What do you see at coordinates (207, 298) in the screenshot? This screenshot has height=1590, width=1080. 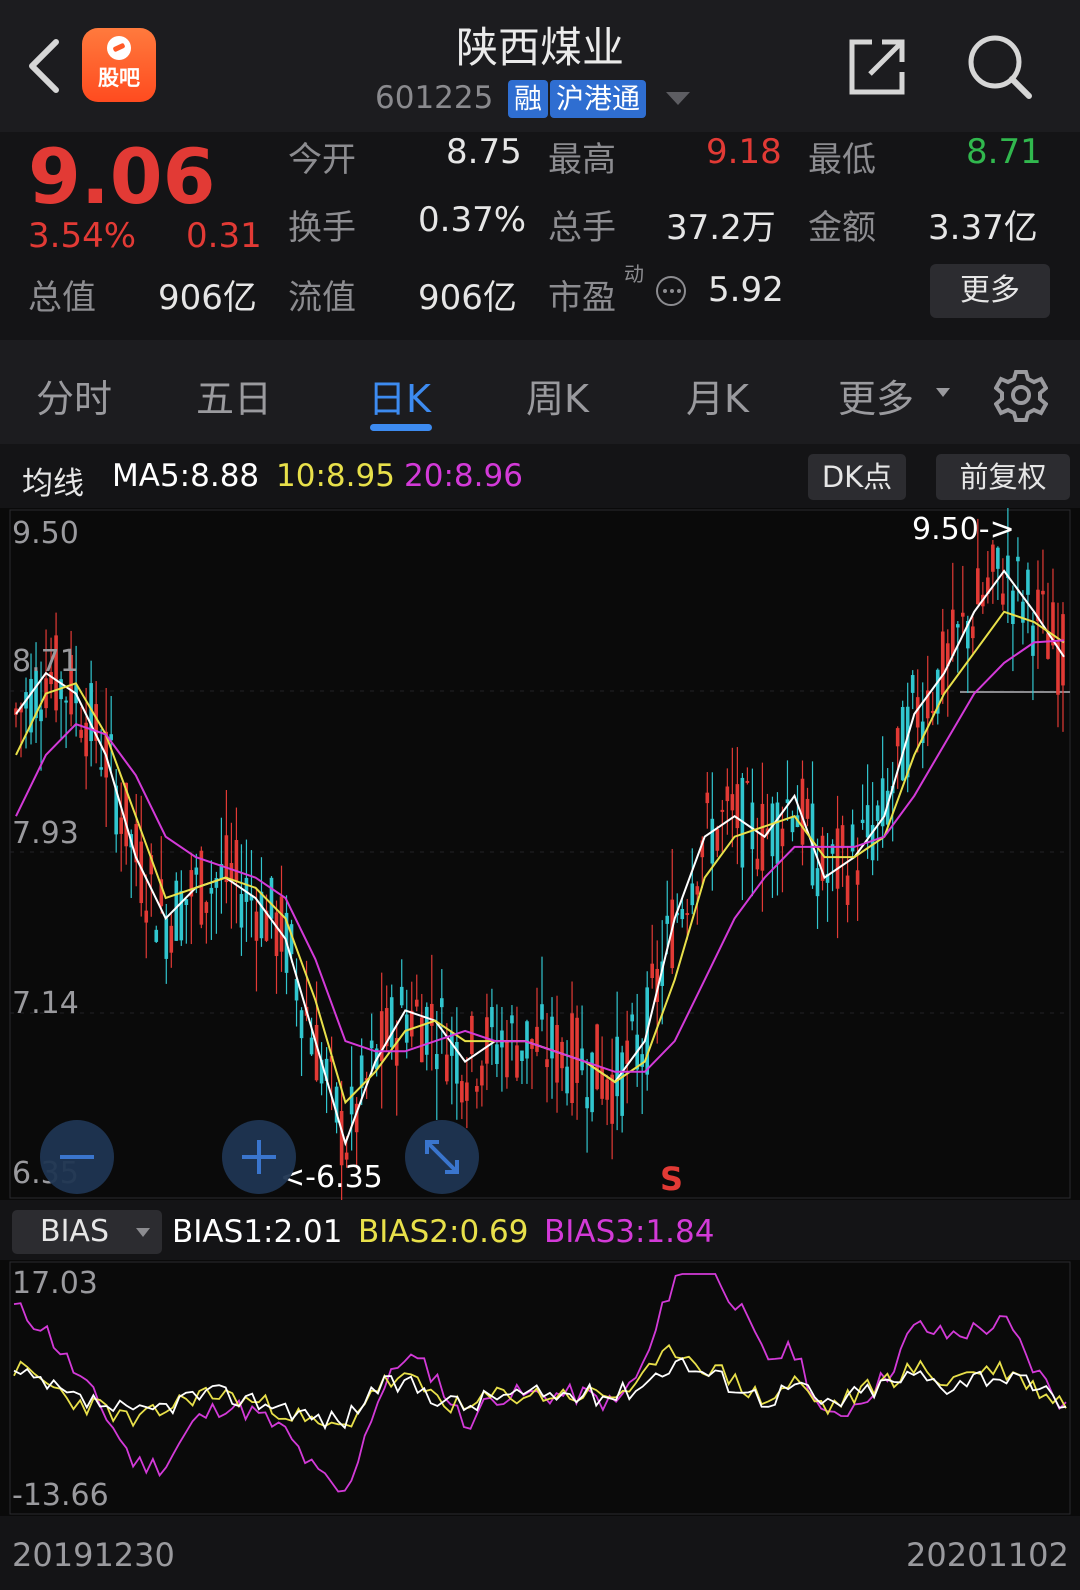 I see `mktcap-value: 906亿` at bounding box center [207, 298].